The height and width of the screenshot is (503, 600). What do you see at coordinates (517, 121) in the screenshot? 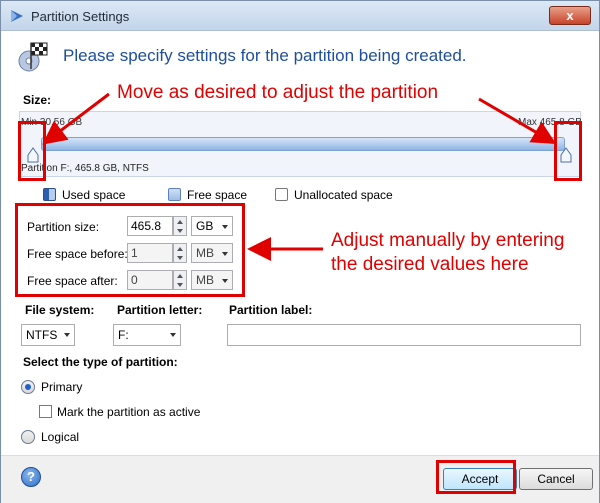
I see `arrow-to-right-handle` at bounding box center [517, 121].